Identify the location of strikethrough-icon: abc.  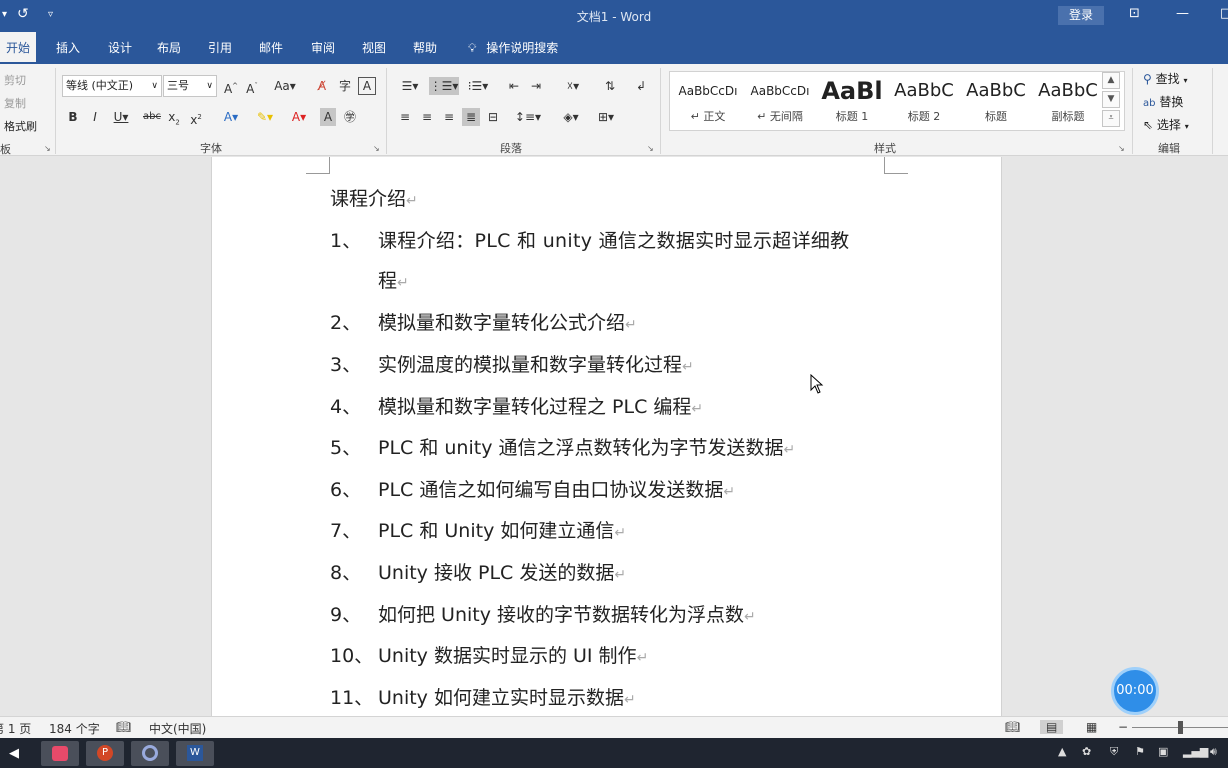
(152, 117).